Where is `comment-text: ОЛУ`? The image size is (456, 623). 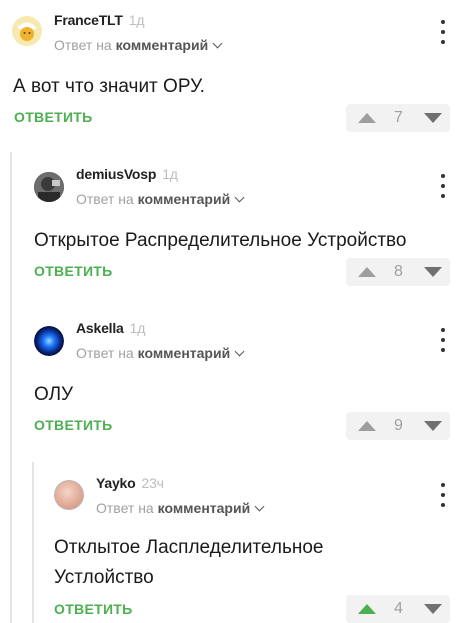 comment-text: ОЛУ is located at coordinates (54, 394).